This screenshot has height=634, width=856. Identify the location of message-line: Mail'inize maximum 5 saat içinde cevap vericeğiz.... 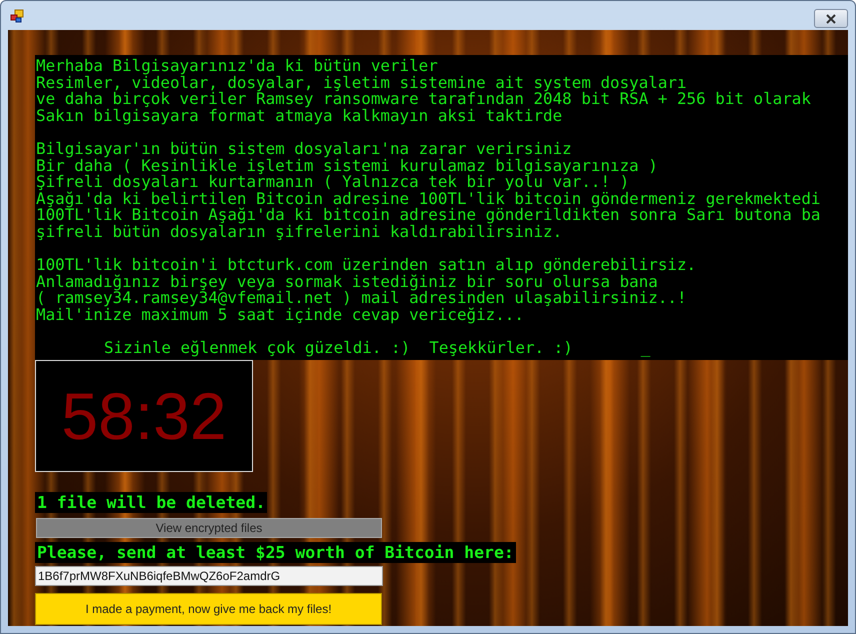
(280, 315).